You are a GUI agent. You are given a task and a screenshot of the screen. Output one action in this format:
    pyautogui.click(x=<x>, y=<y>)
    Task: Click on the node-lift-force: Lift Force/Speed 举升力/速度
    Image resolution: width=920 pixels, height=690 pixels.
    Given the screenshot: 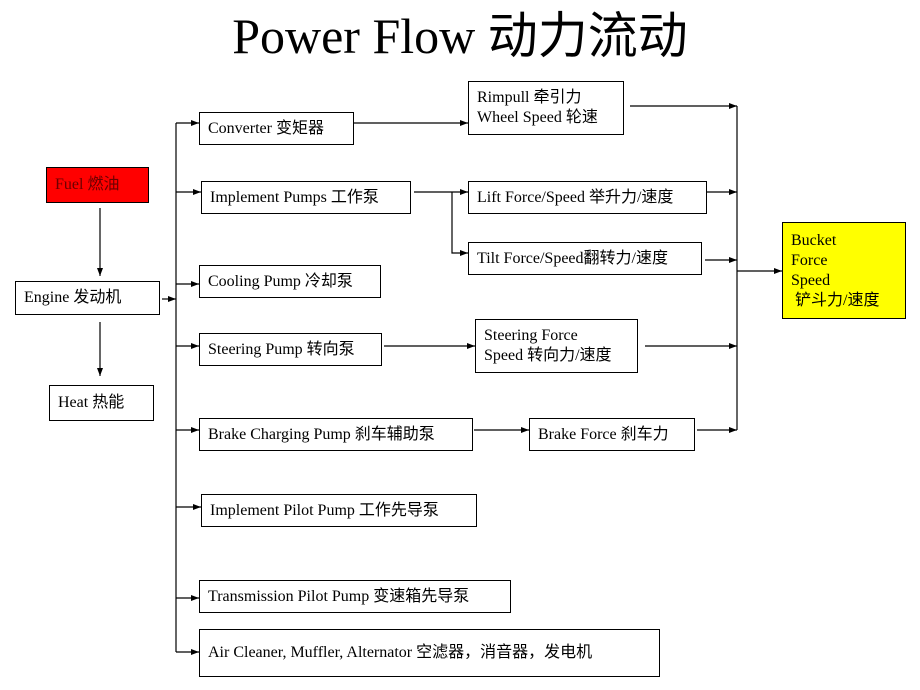 What is the action you would take?
    pyautogui.click(x=587, y=197)
    